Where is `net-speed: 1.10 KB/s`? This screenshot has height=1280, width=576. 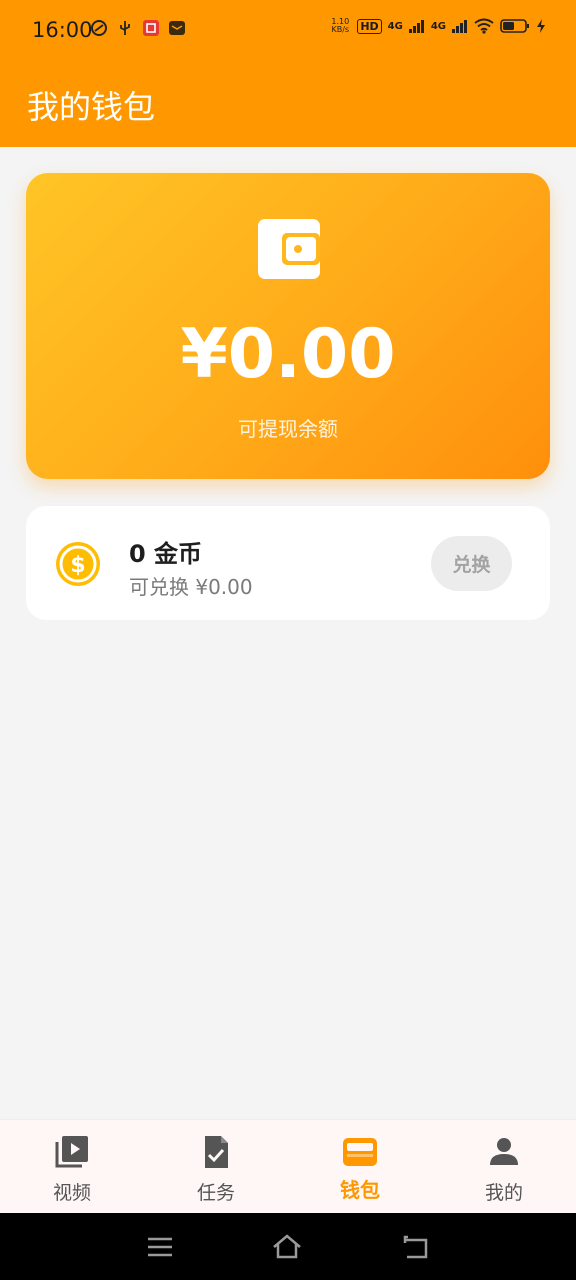
net-speed: 1.10 KB/s is located at coordinates (340, 25).